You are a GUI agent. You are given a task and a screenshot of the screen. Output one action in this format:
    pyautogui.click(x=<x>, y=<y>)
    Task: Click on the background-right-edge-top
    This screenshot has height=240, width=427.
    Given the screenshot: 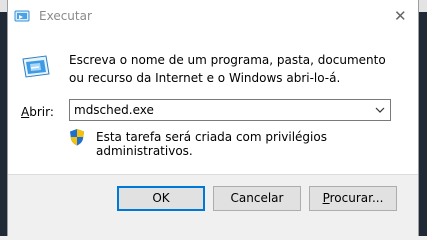 What is the action you would take?
    pyautogui.click(x=423, y=6)
    